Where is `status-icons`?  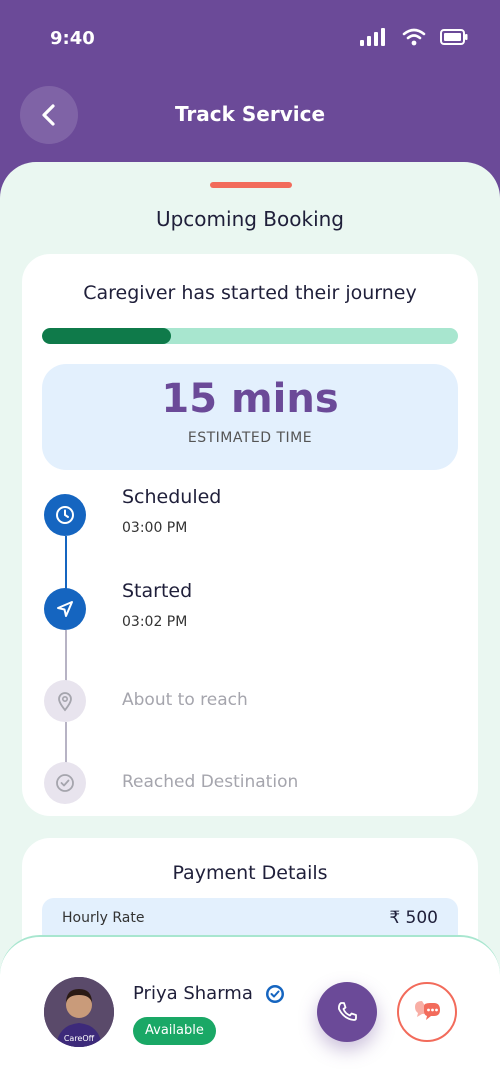
status-icons is located at coordinates (414, 37).